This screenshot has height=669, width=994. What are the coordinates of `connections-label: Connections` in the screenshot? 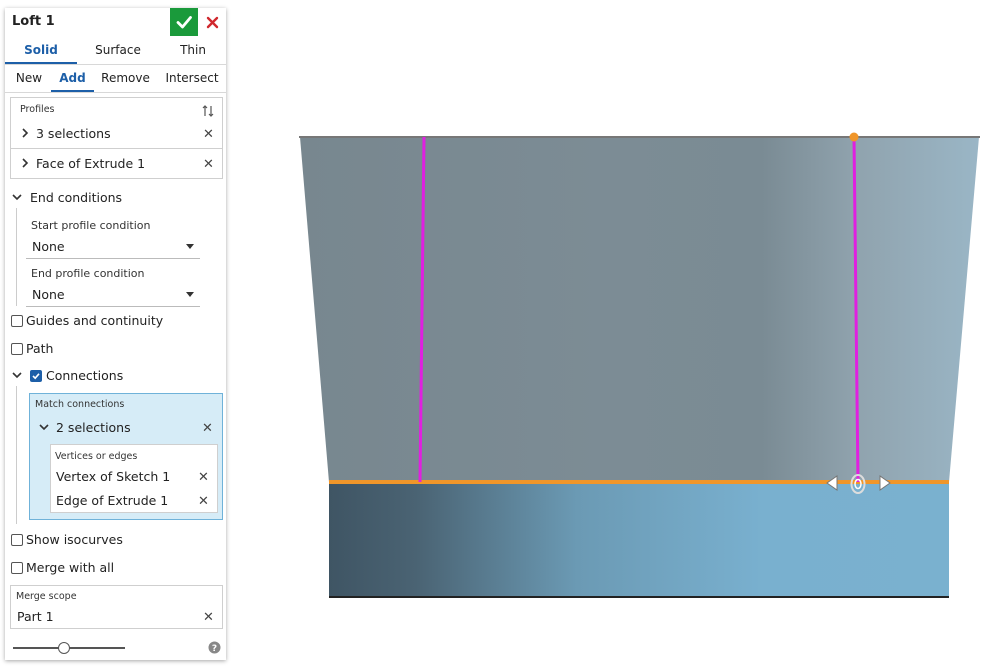 It's located at (85, 375).